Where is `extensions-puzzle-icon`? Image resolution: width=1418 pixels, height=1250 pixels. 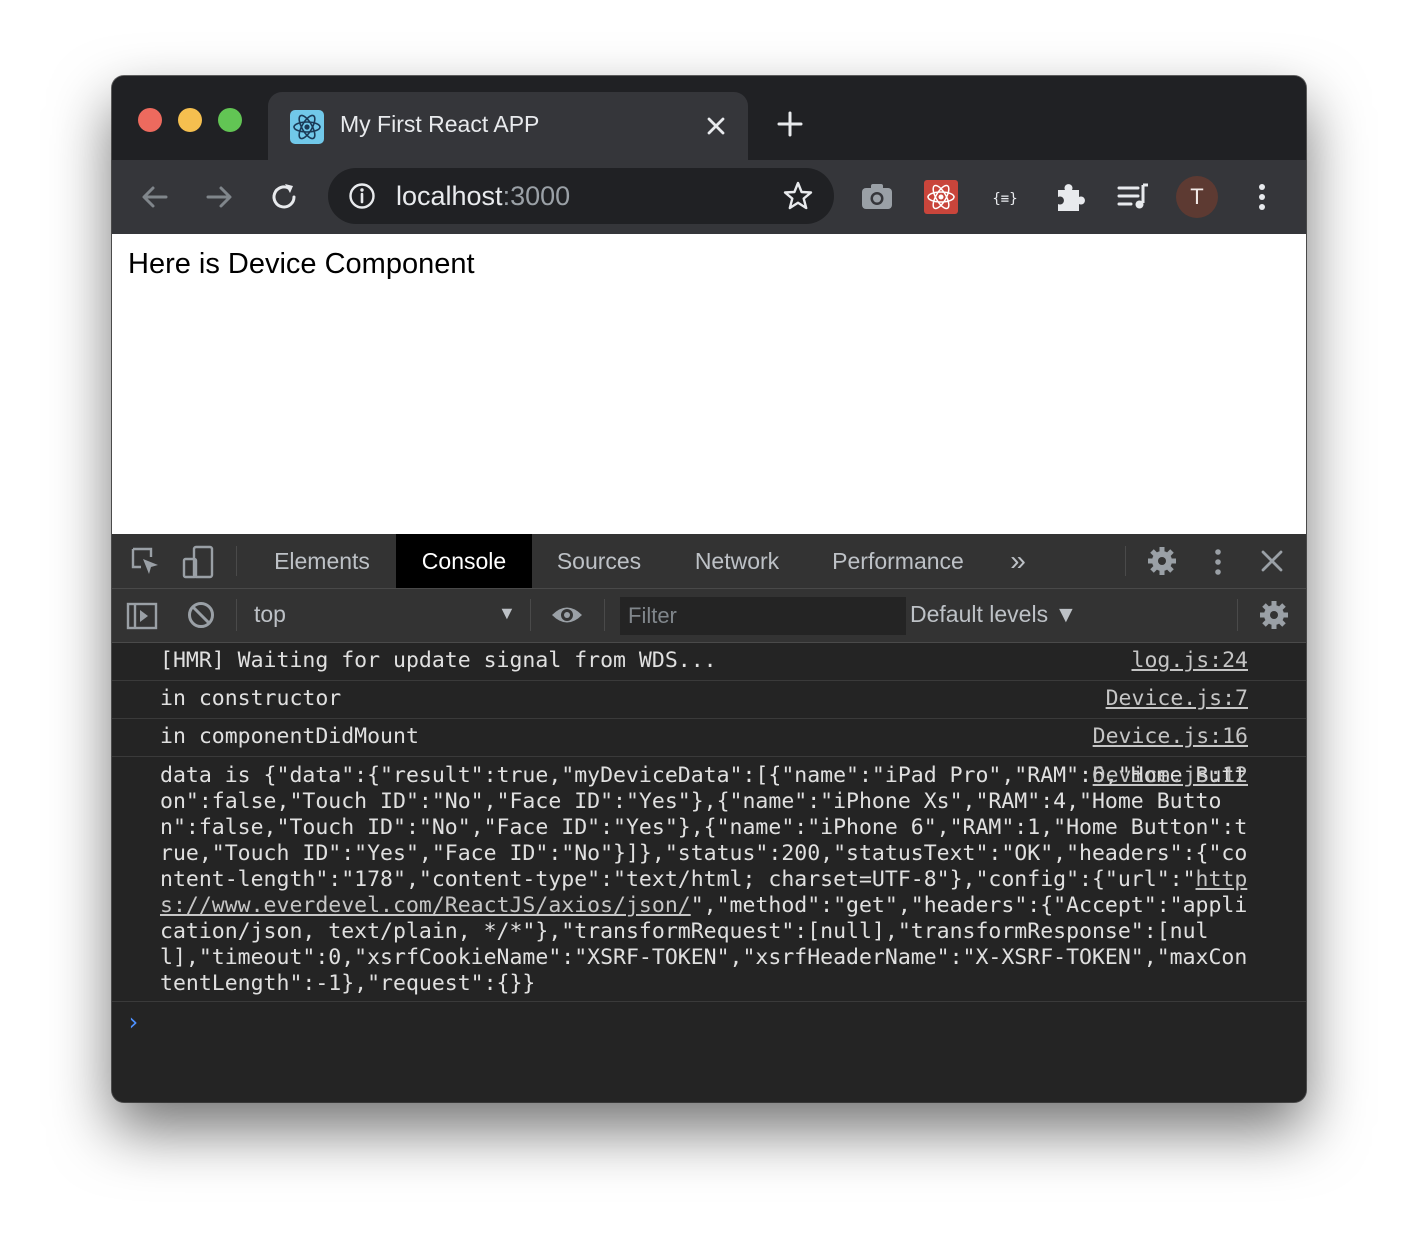
extensions-puzzle-icon is located at coordinates (1069, 197).